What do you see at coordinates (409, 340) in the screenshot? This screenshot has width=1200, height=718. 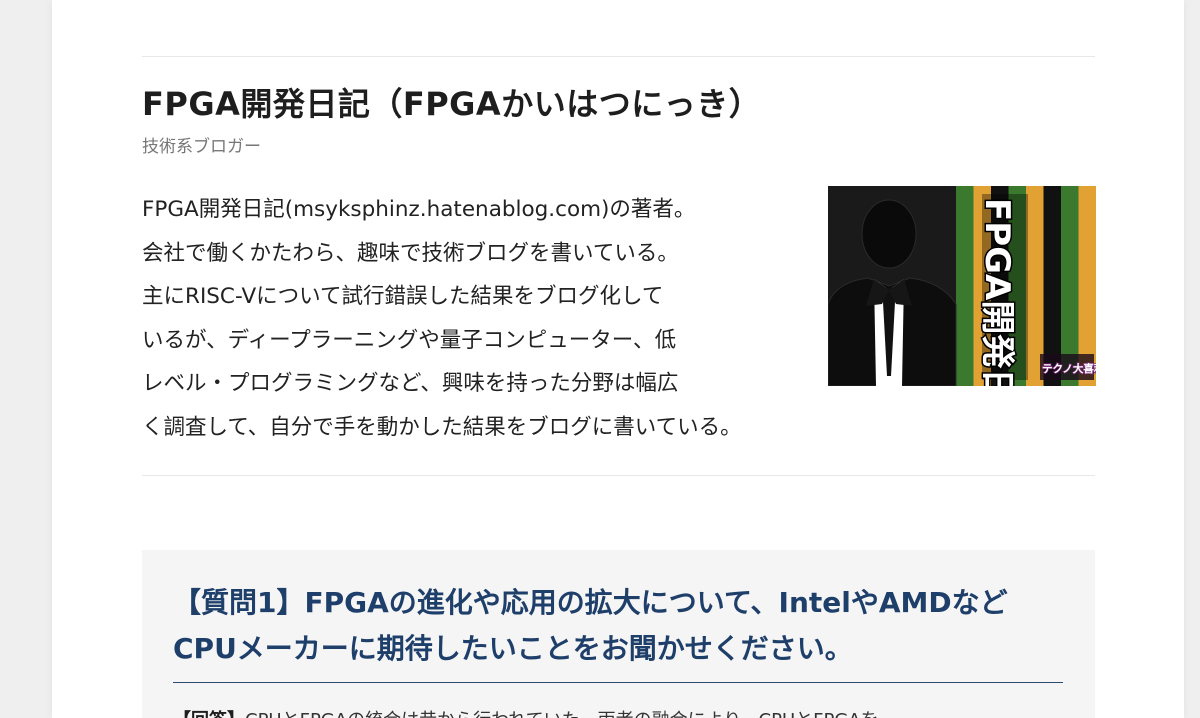 I see `author-bio-line: いるが、ディープラーニングや量子コンピューター、低` at bounding box center [409, 340].